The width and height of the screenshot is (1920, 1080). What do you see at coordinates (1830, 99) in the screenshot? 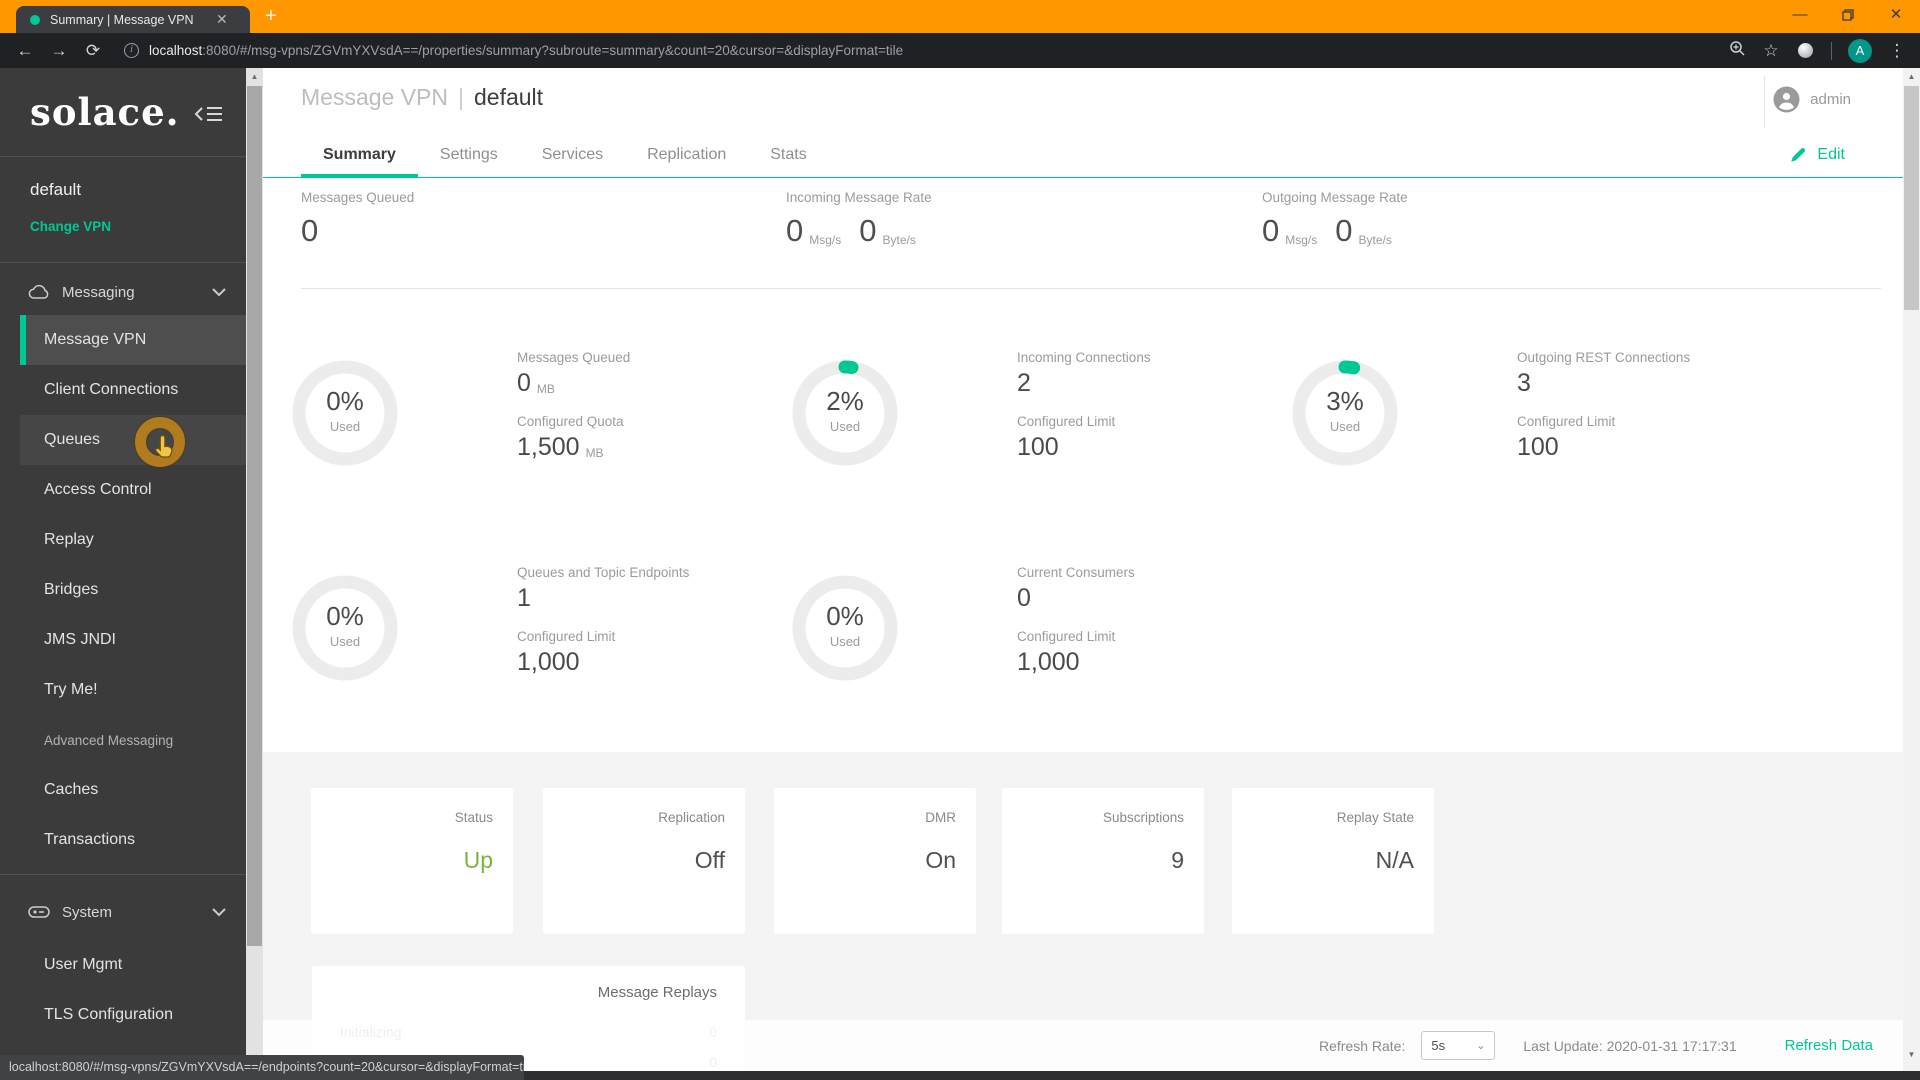
I see `user-name: admin` at bounding box center [1830, 99].